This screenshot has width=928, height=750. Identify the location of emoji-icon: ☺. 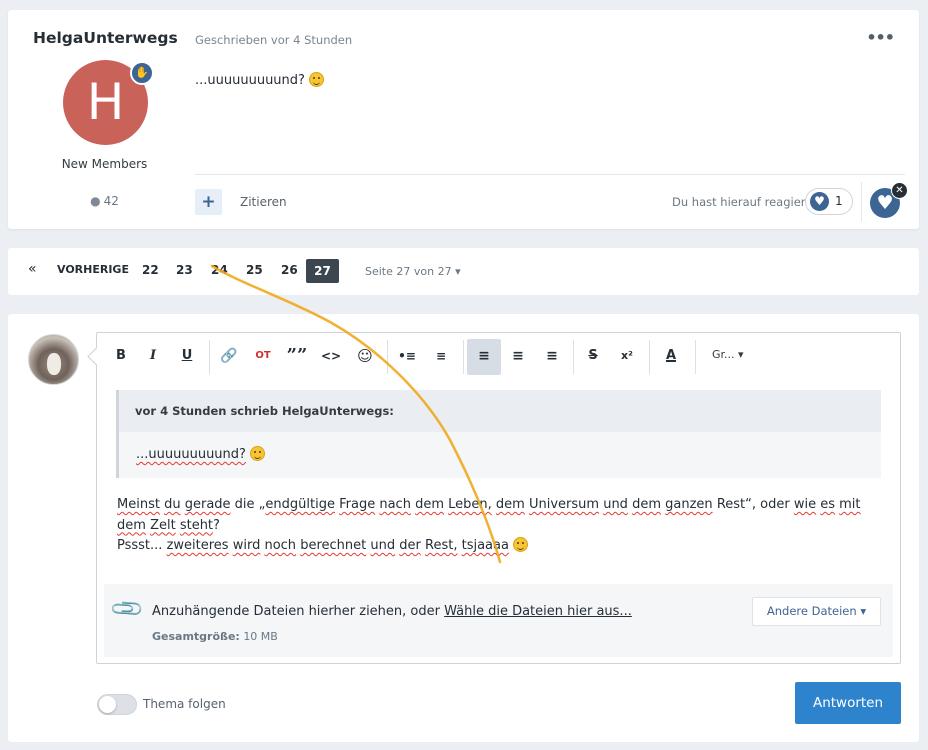
(365, 356).